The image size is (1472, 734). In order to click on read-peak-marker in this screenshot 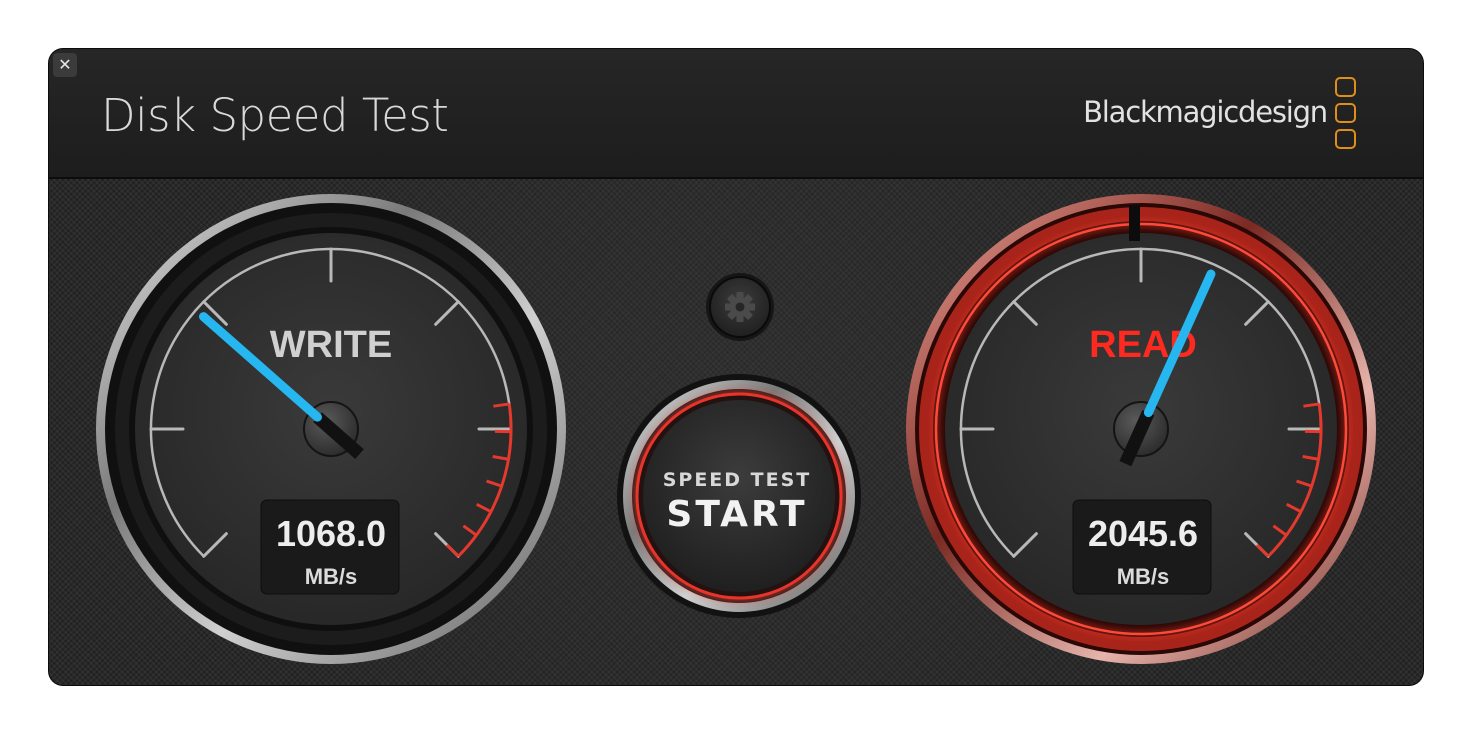, I will do `click(1134, 223)`.